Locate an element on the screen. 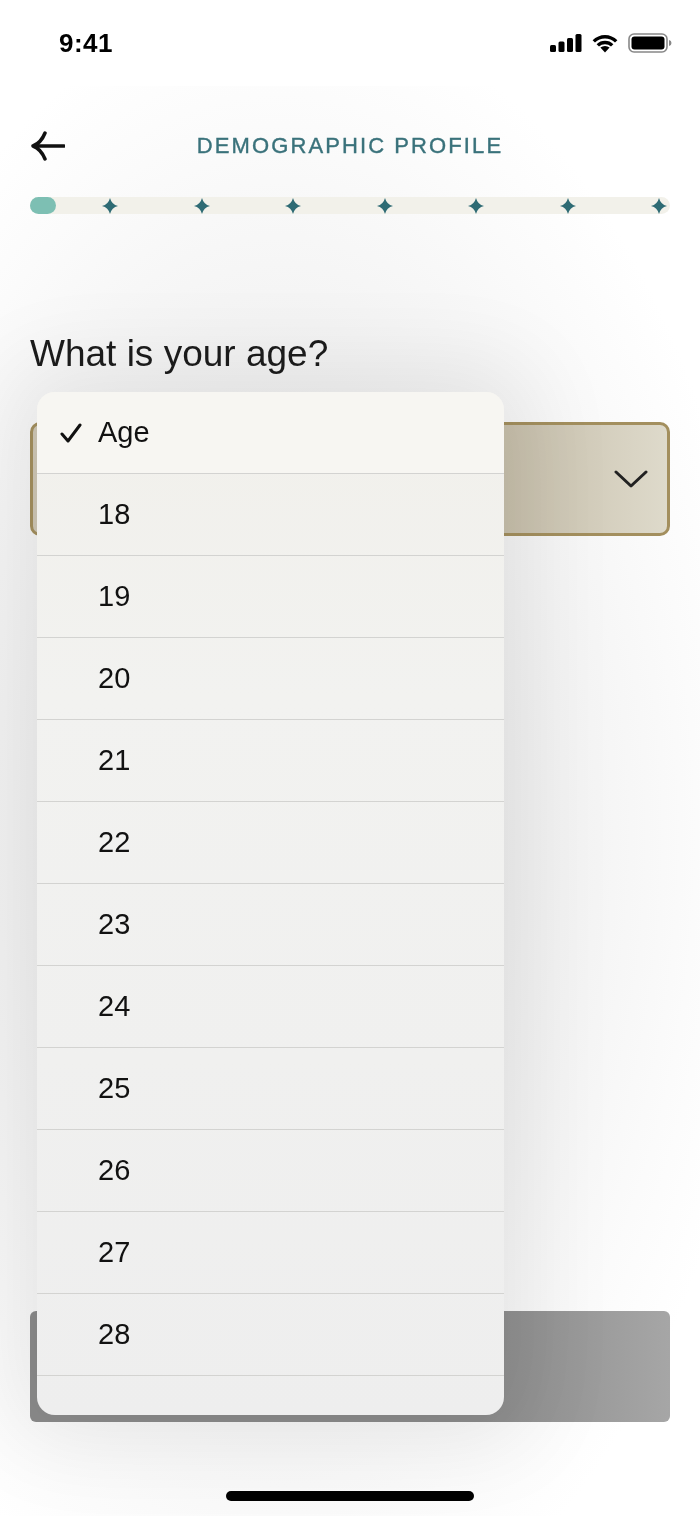 The image size is (700, 1516). dropdown-option: 27 is located at coordinates (270, 1253).